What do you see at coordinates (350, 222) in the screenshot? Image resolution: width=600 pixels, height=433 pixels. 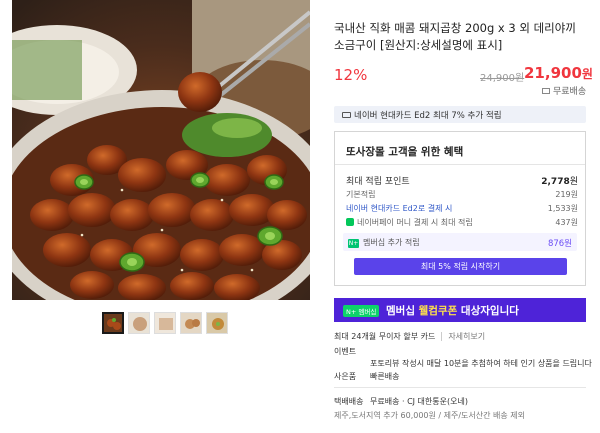 I see `naver-pay-icon` at bounding box center [350, 222].